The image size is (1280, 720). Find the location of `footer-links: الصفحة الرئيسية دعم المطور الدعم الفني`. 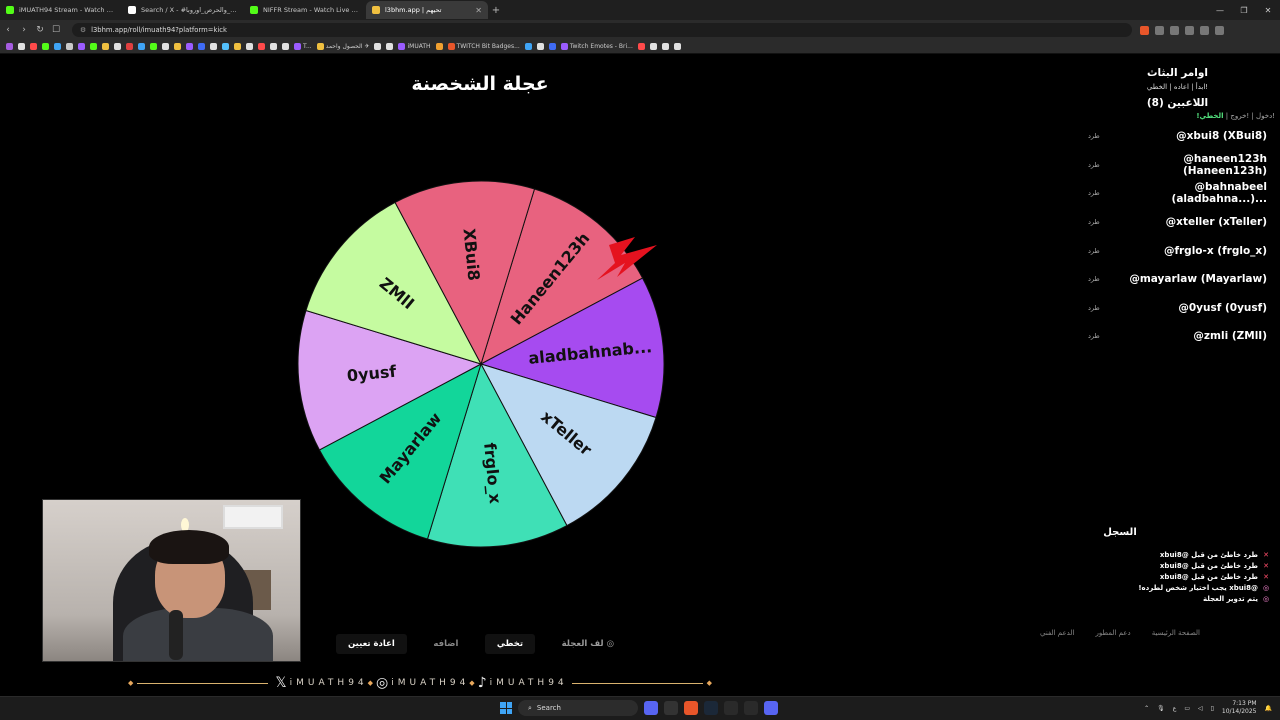

footer-links: الصفحة الرئيسية دعم المطور الدعم الفني is located at coordinates (1120, 633).